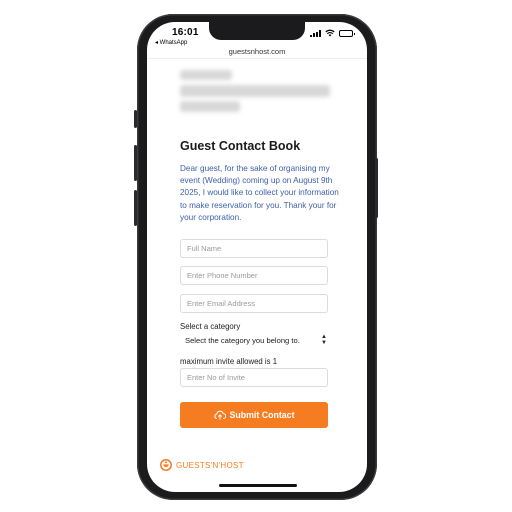 The image size is (512, 512). I want to click on home-indicator, so click(258, 485).